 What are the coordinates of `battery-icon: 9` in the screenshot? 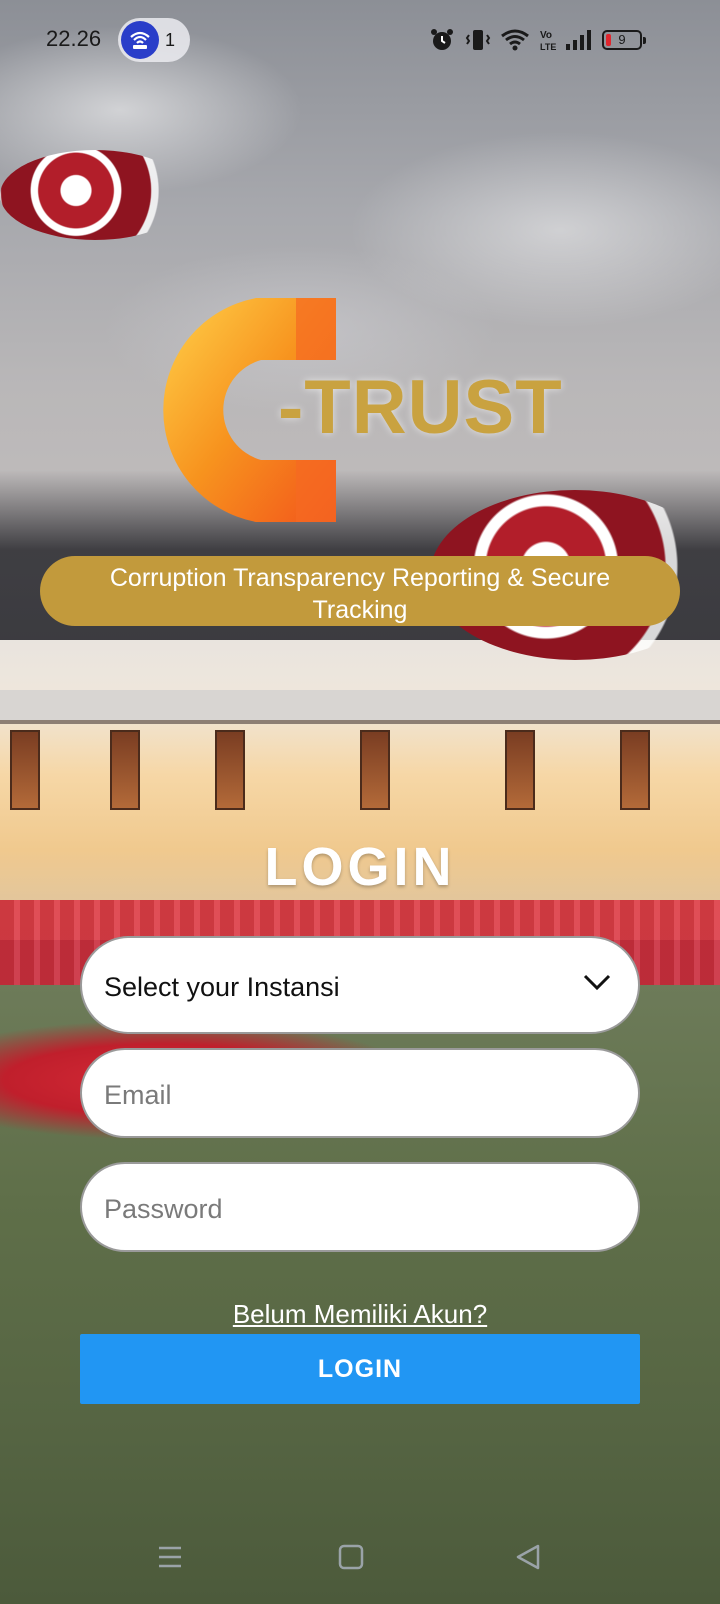 It's located at (624, 40).